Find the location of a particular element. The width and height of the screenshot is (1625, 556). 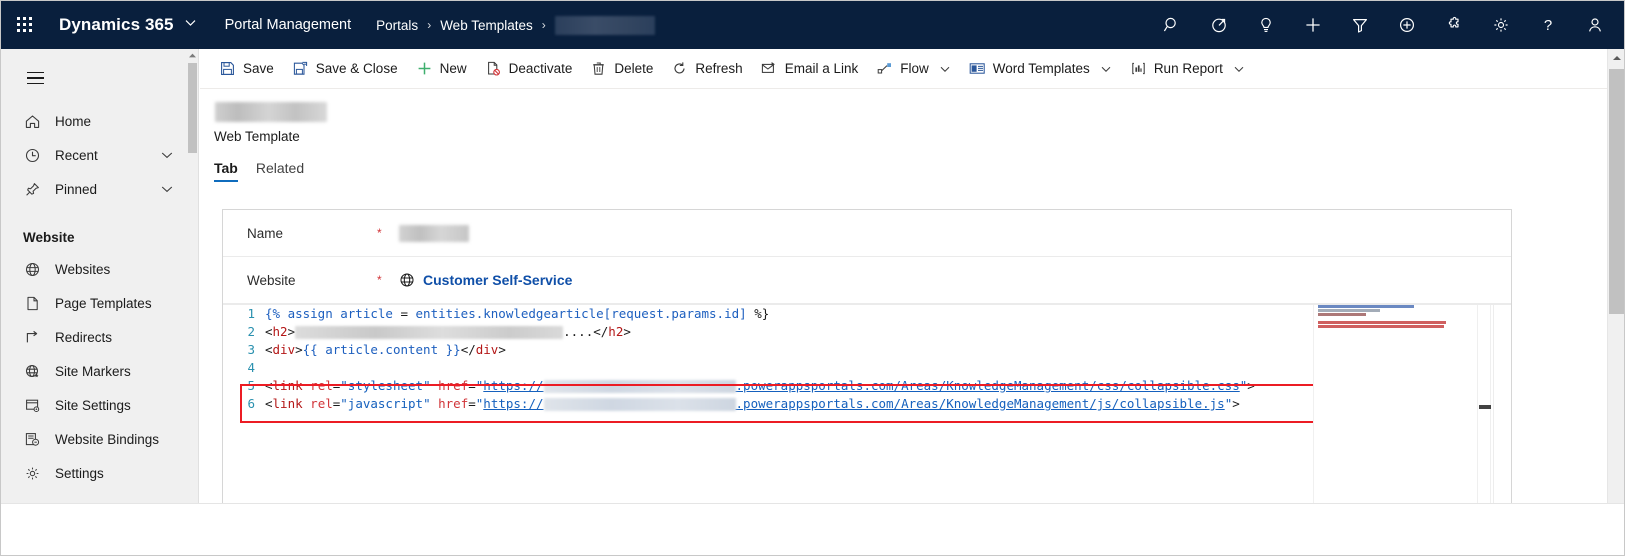

save-and-close-button: Save & Close is located at coordinates (345, 69).